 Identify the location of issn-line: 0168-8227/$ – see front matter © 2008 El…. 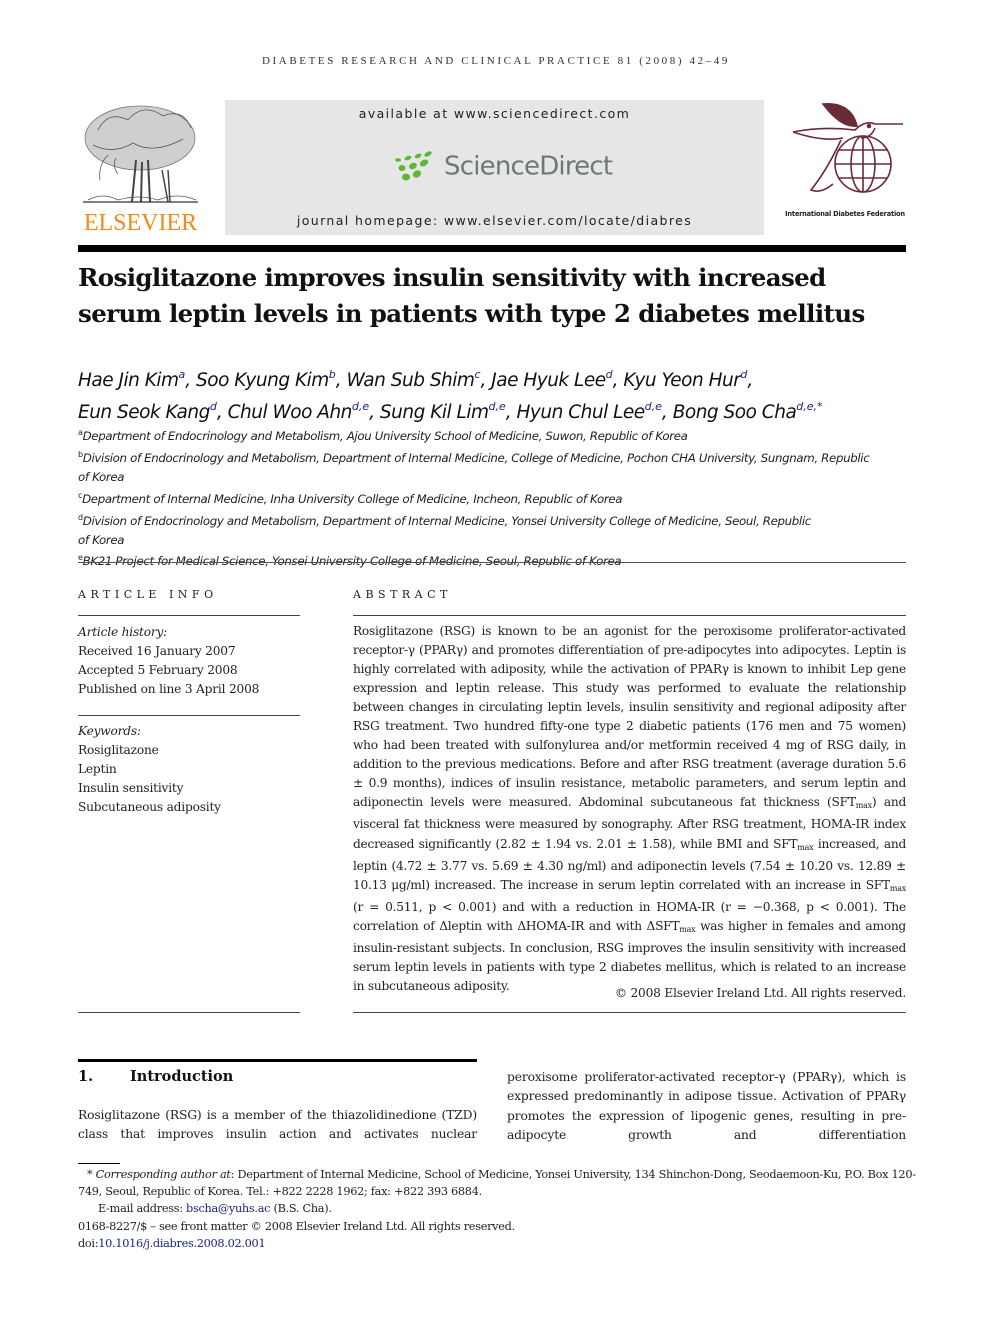
(296, 1226).